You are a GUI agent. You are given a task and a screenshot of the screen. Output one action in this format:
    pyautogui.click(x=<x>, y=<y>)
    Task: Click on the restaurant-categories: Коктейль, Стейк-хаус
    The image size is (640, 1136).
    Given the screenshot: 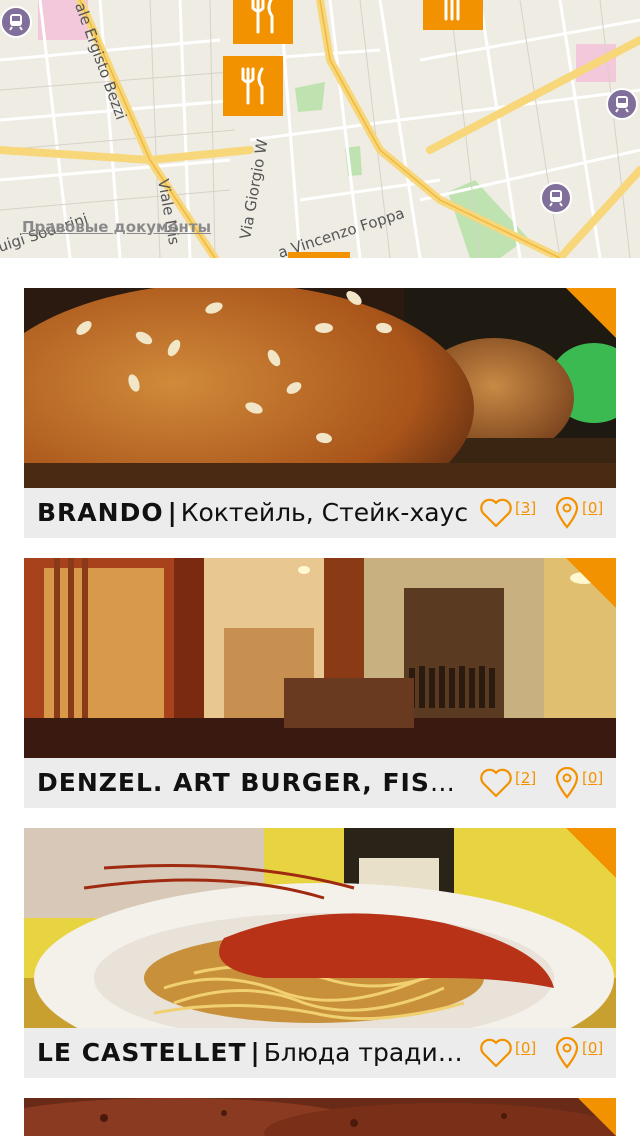 What is the action you would take?
    pyautogui.click(x=324, y=512)
    